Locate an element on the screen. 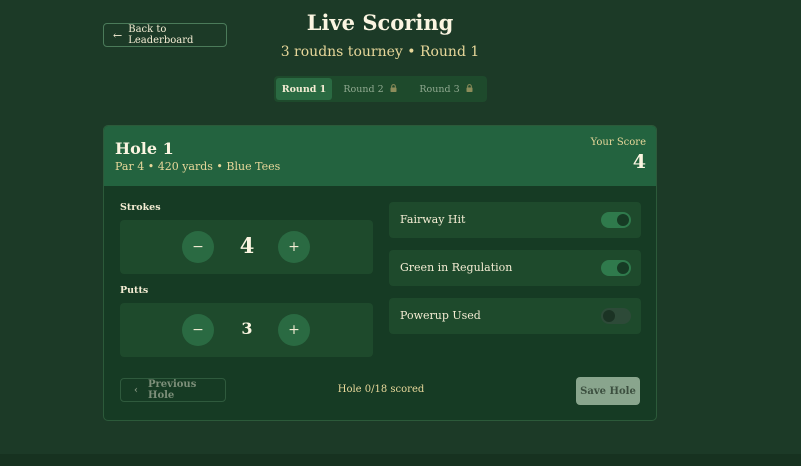 Image resolution: width=801 pixels, height=466 pixels. bottom-bar is located at coordinates (400, 460).